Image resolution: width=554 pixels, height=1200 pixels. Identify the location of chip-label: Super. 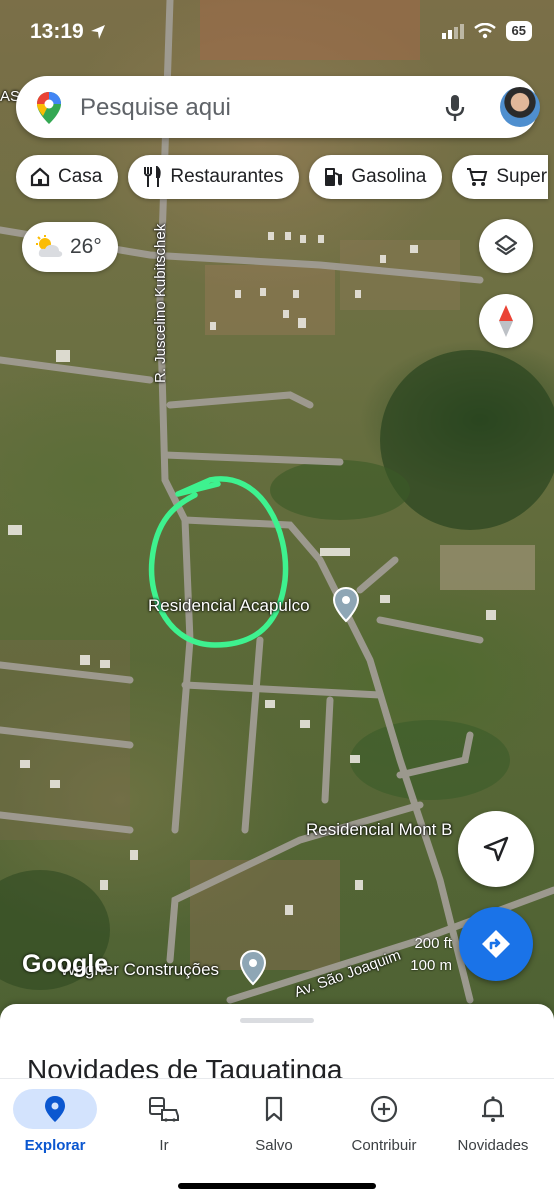
(522, 176).